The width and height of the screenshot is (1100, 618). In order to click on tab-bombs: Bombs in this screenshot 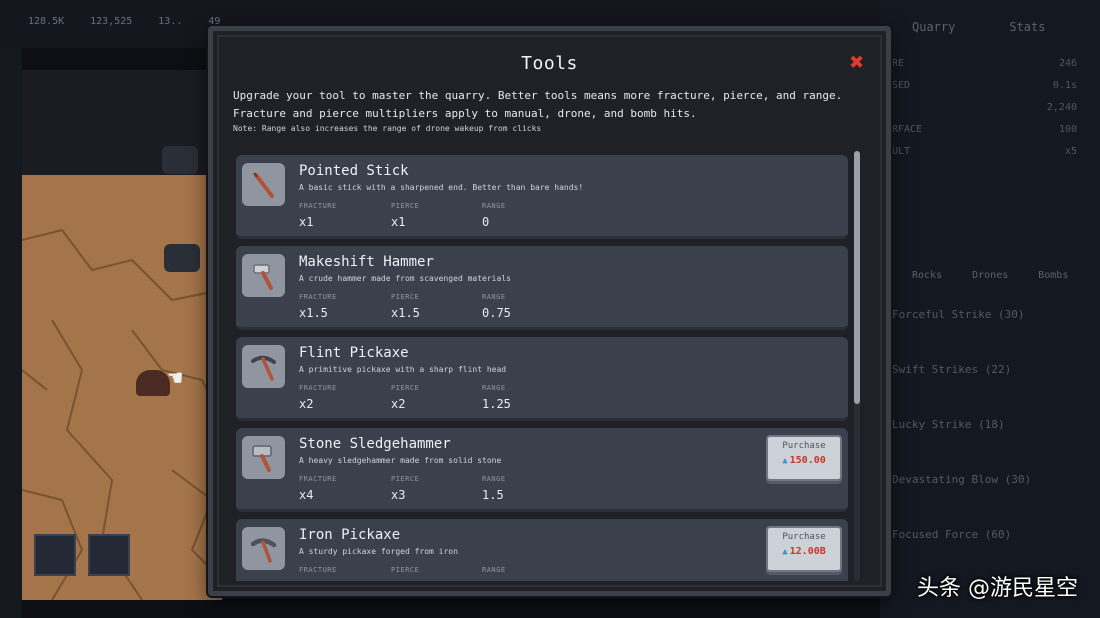, I will do `click(1053, 275)`.